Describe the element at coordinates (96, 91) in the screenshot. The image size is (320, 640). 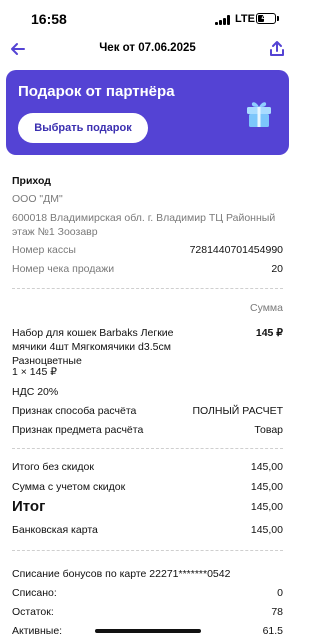
I see `promo-title: Подарок от партнёра` at that location.